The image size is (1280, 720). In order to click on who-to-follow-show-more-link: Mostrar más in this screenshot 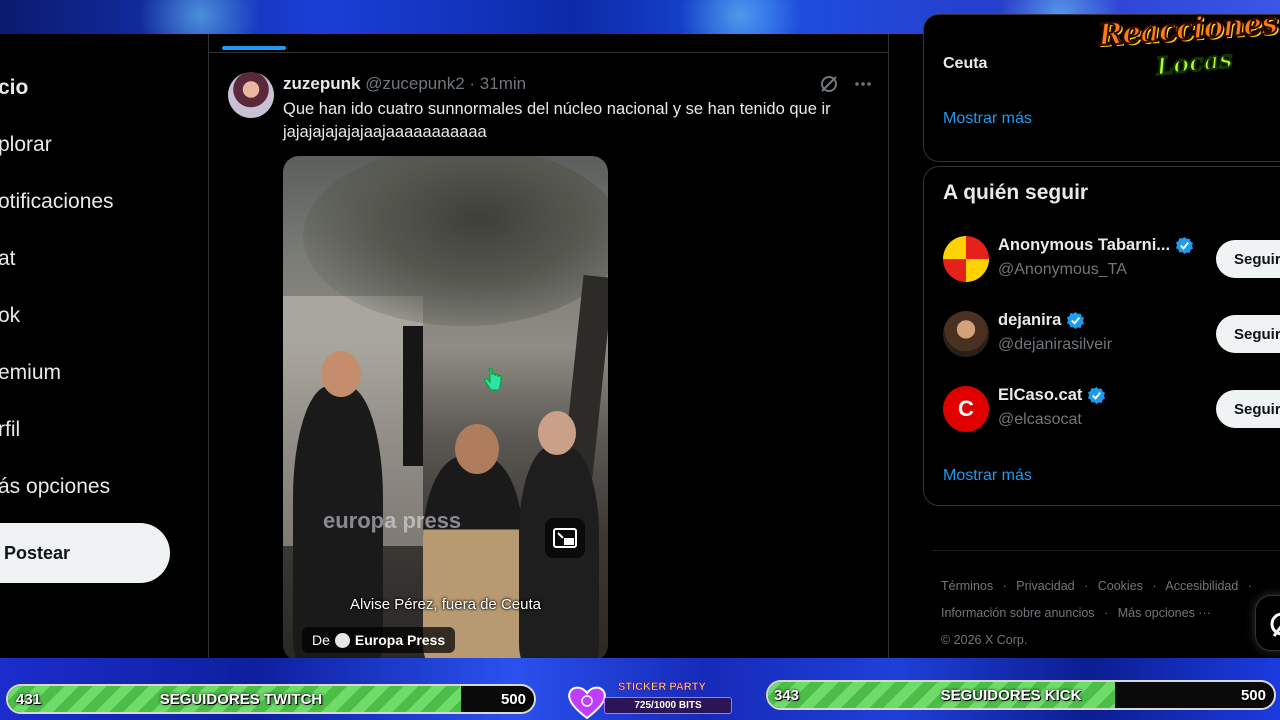, I will do `click(987, 476)`.